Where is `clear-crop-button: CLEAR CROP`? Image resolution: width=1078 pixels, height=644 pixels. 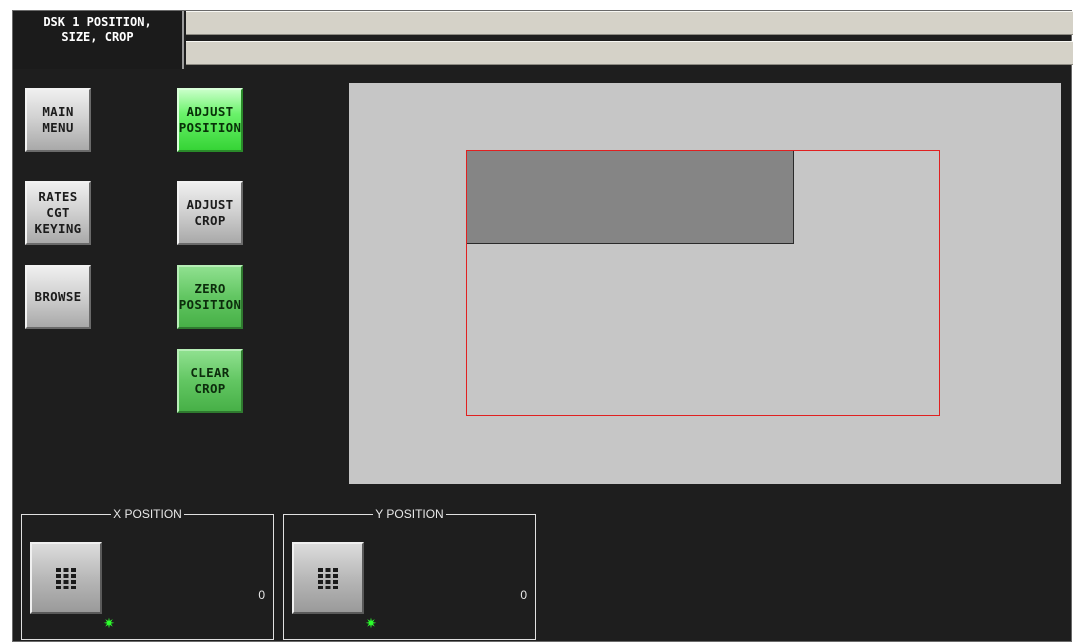
clear-crop-button: CLEAR CROP is located at coordinates (210, 381).